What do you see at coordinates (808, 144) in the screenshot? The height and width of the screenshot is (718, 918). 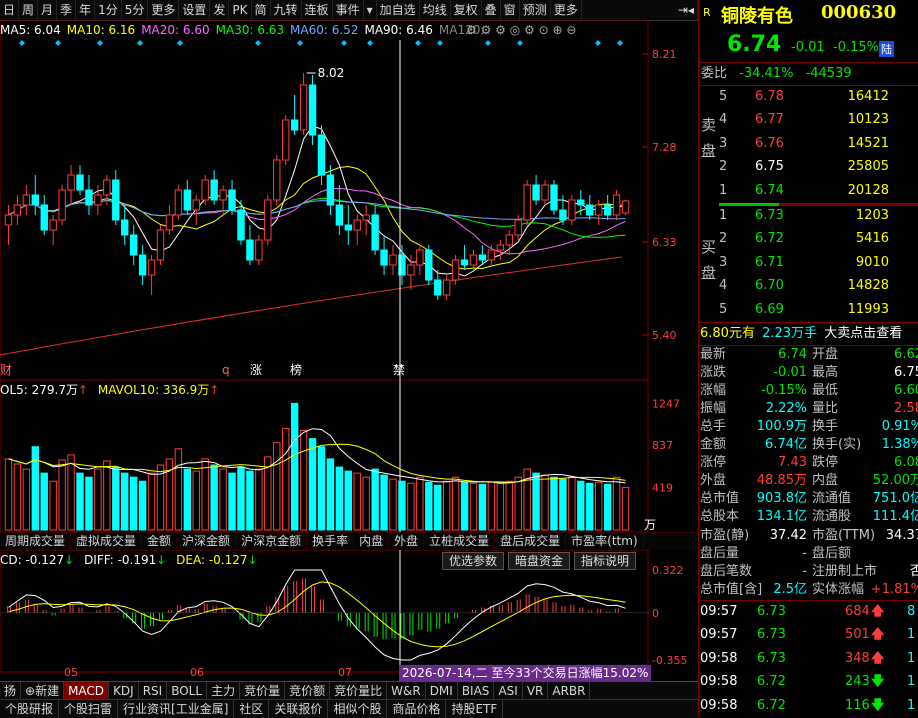 I see `sell-order-row: 3 6.76 14521` at bounding box center [808, 144].